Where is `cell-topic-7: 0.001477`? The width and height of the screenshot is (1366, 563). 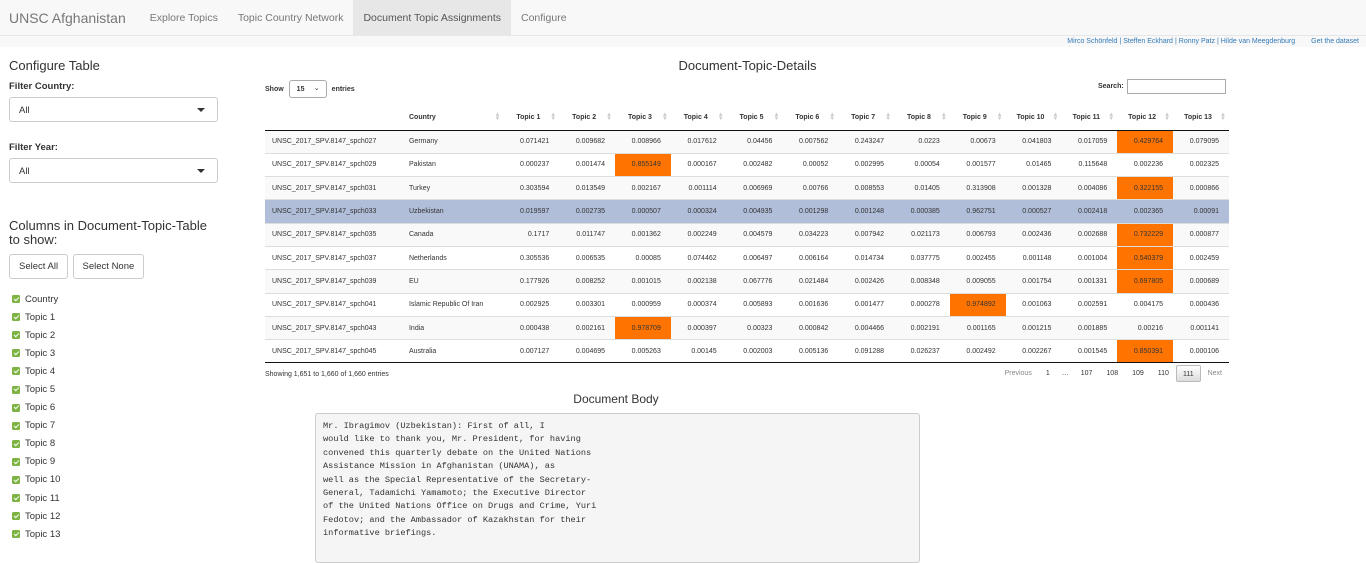
cell-topic-7: 0.001477 is located at coordinates (866, 305).